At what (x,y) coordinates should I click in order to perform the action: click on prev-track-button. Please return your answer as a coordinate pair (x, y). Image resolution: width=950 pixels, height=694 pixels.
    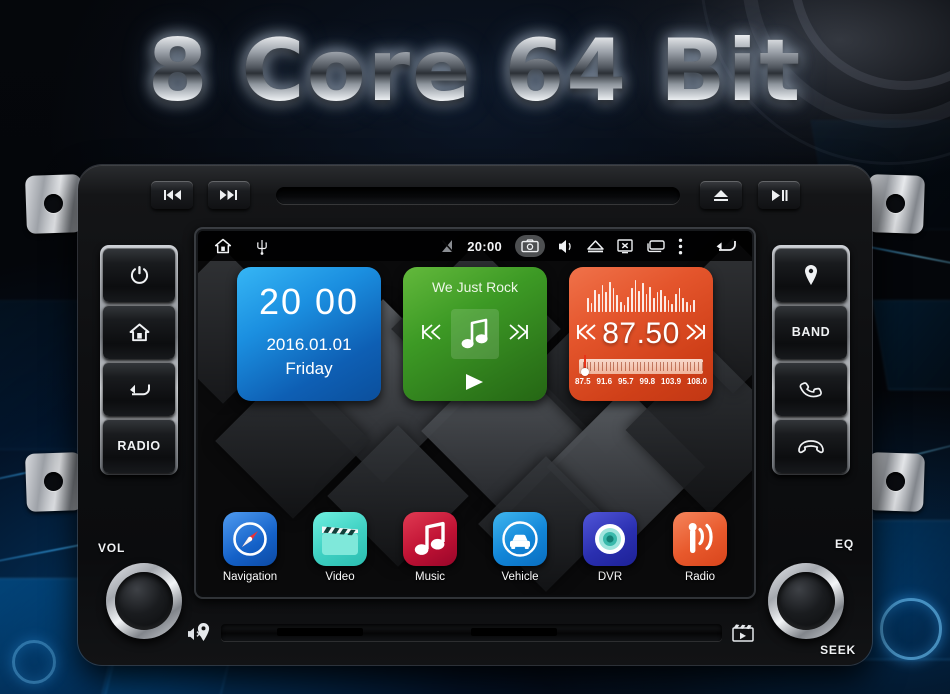
    Looking at the image, I should click on (172, 195).